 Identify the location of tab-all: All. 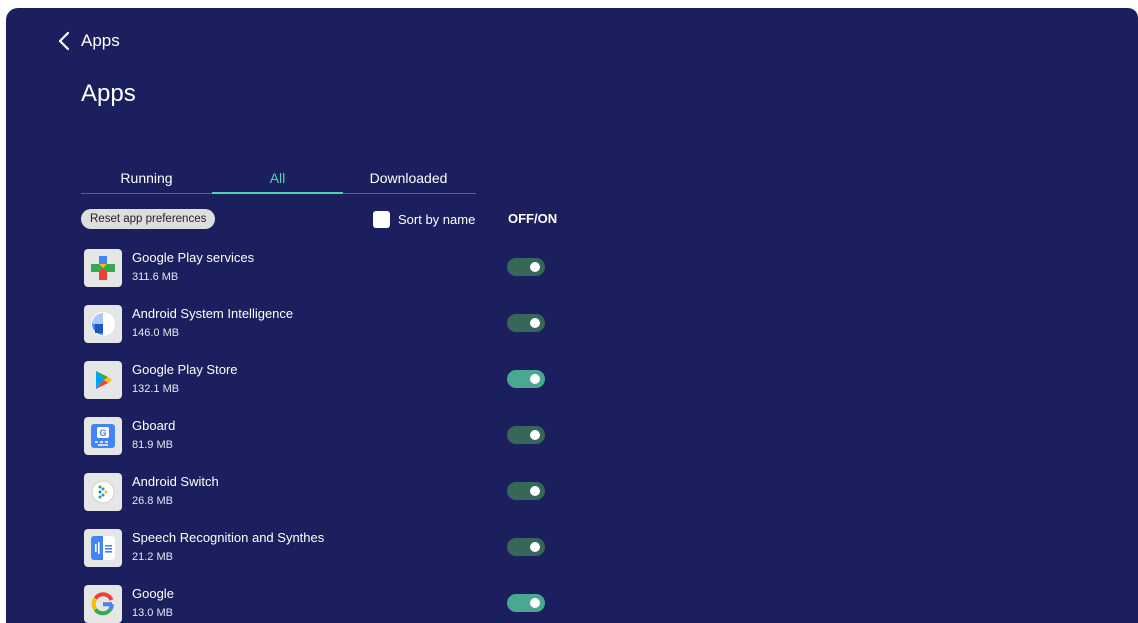
(277, 178).